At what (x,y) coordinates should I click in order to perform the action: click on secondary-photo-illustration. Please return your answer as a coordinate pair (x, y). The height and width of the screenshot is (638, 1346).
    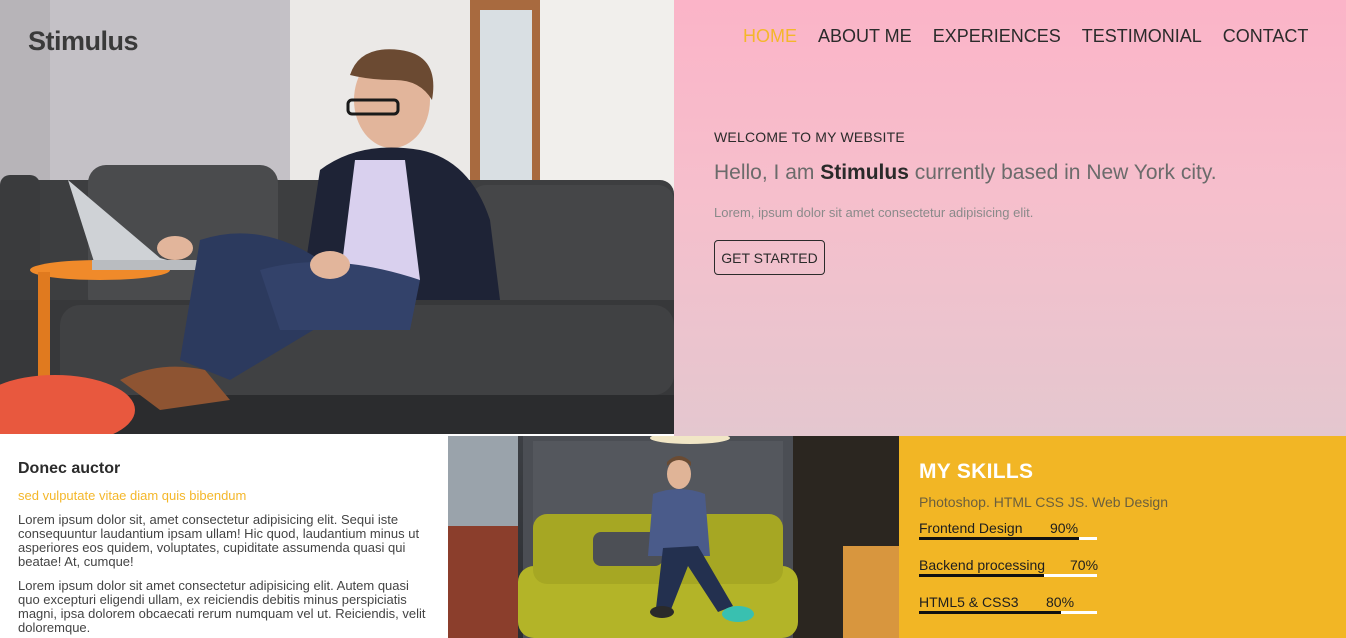
    Looking at the image, I should click on (673, 537).